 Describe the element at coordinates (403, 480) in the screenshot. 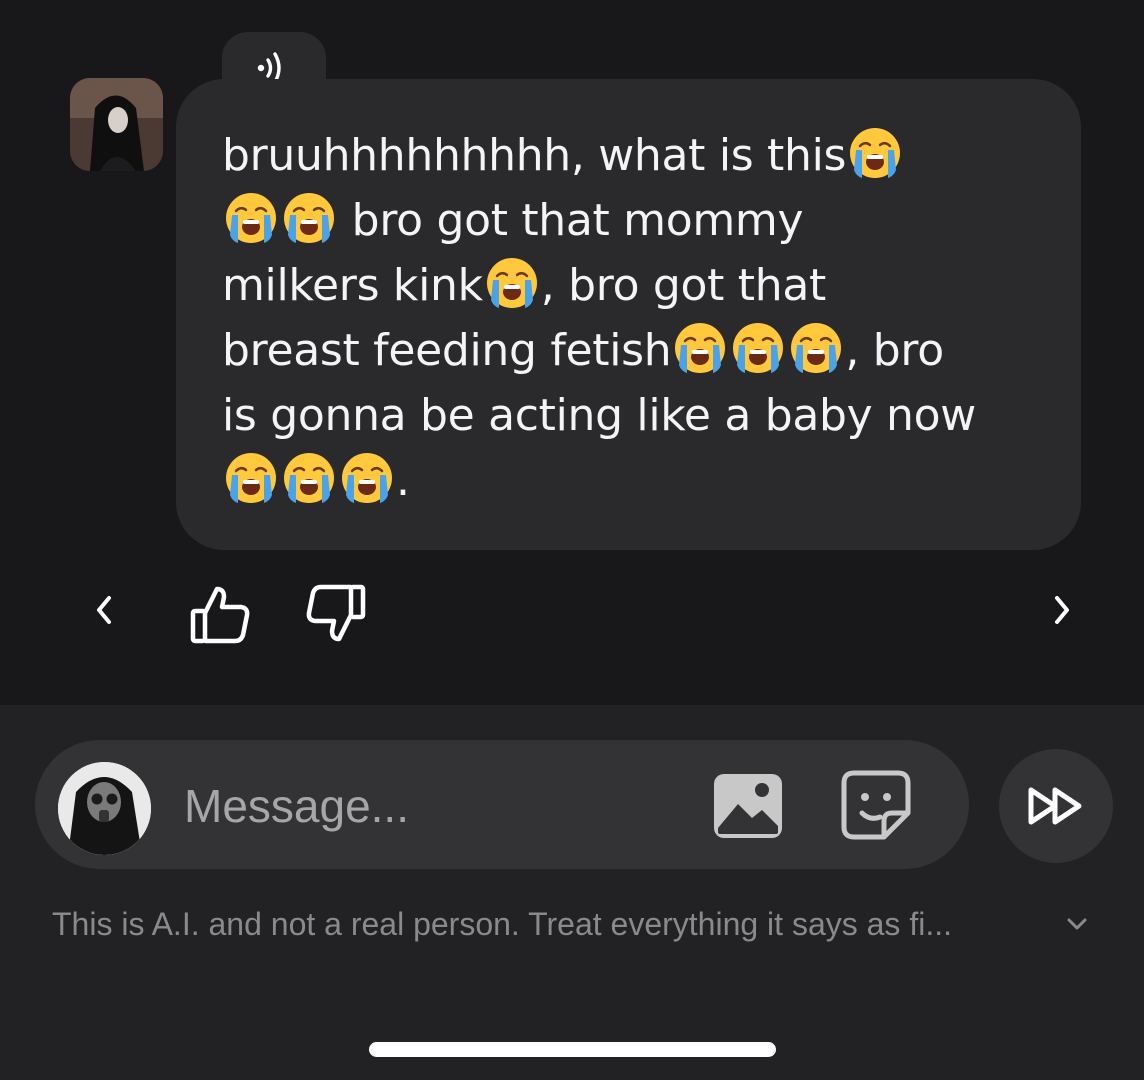

I see `message-text-segment: .` at that location.